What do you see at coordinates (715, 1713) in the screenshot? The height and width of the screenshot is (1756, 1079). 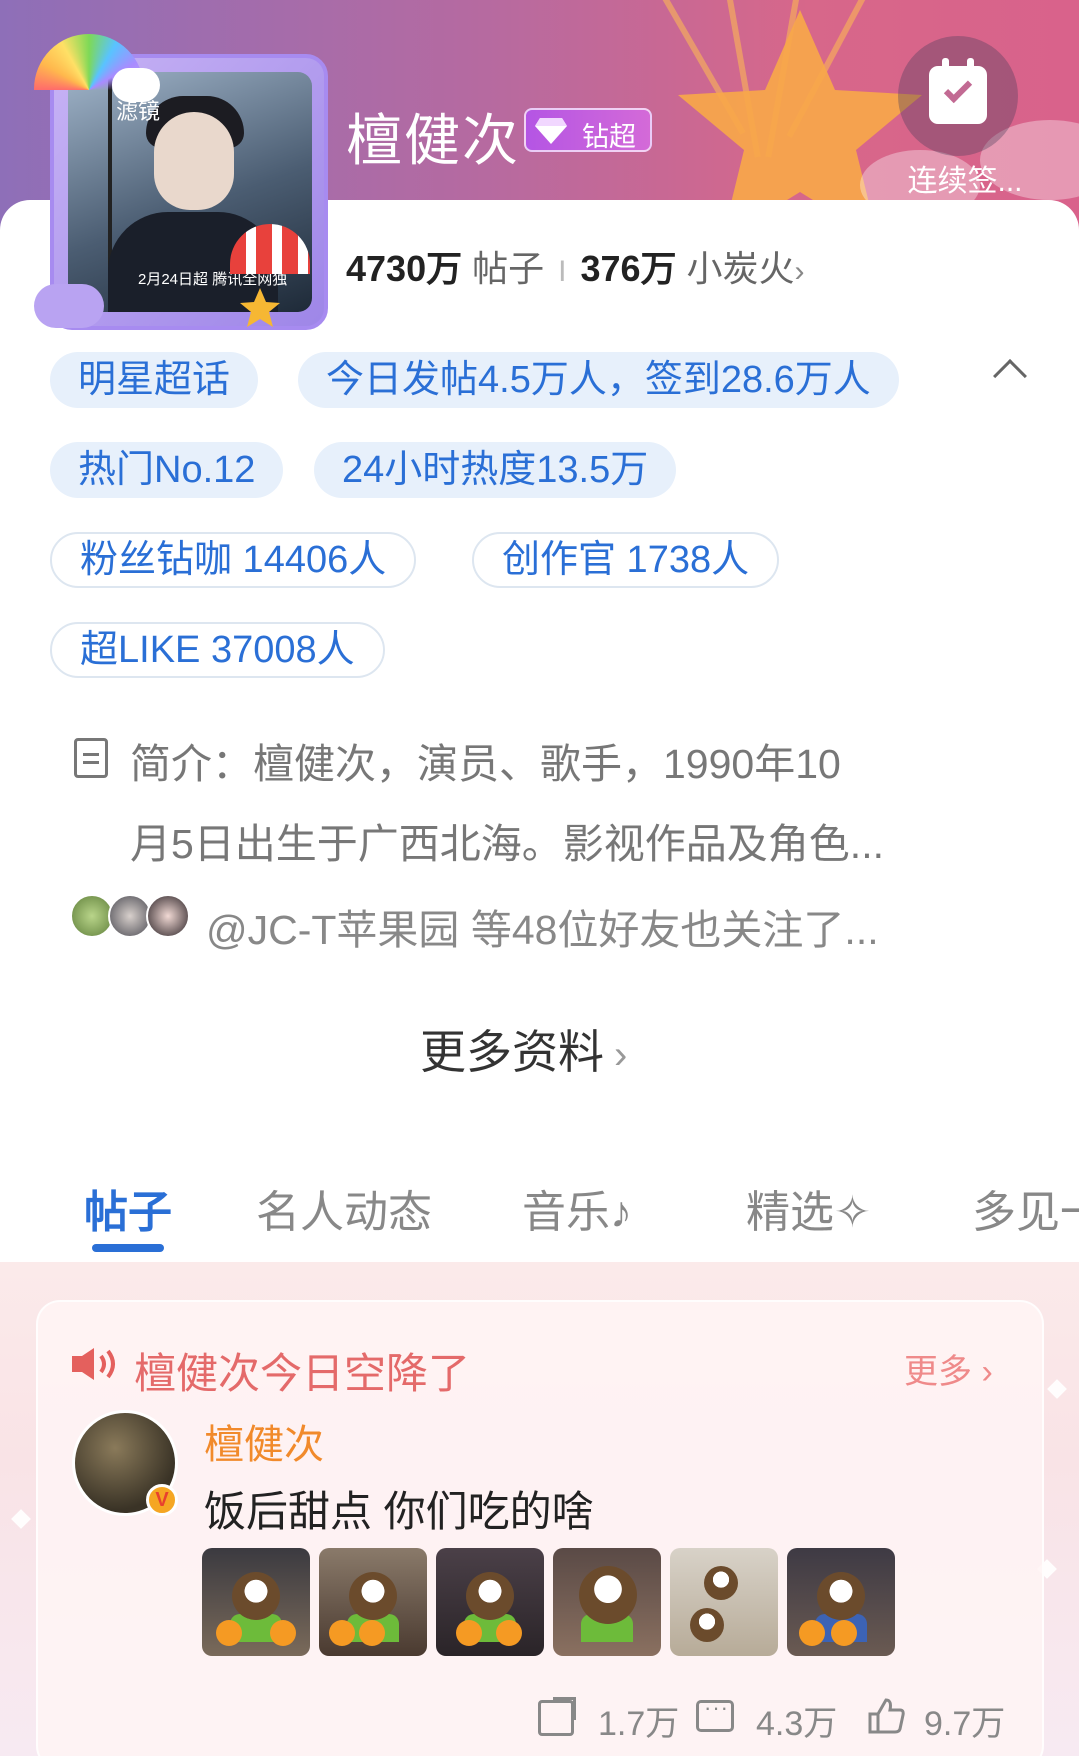 I see `comment-icon` at bounding box center [715, 1713].